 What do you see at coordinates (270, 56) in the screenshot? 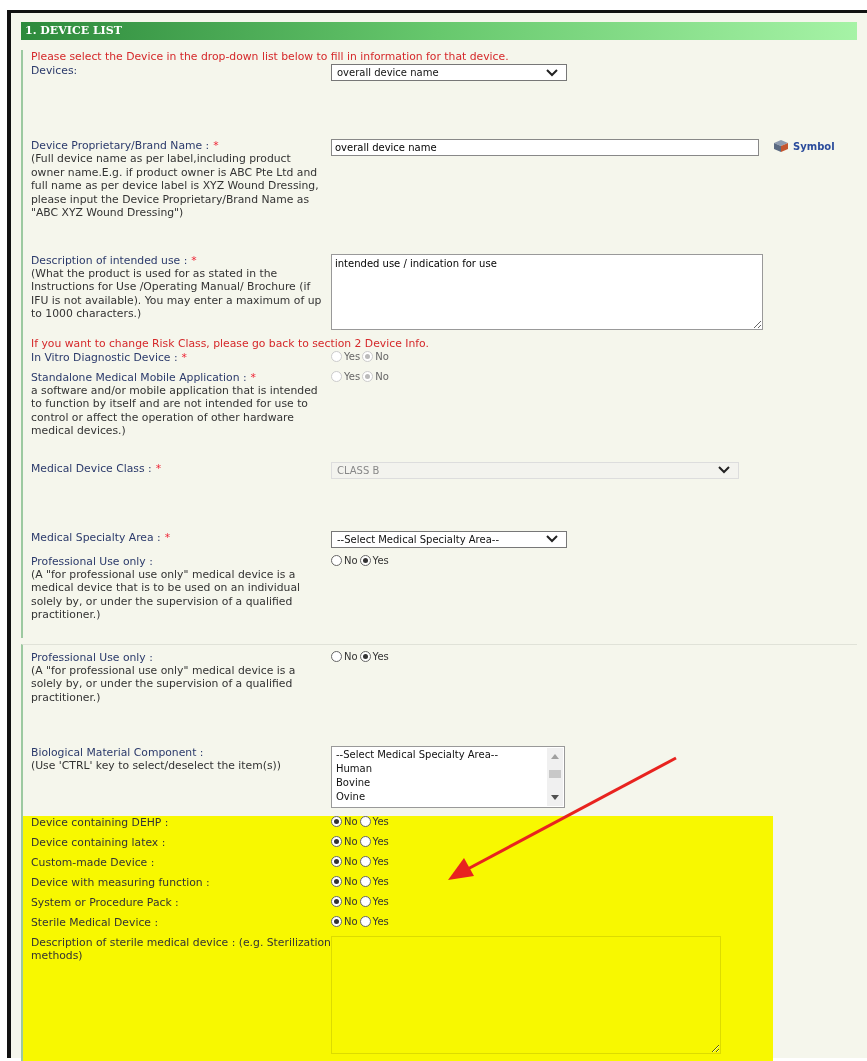
I see `notice-text: Please select the Device in the drop-down list below to fill in information for that device.` at bounding box center [270, 56].